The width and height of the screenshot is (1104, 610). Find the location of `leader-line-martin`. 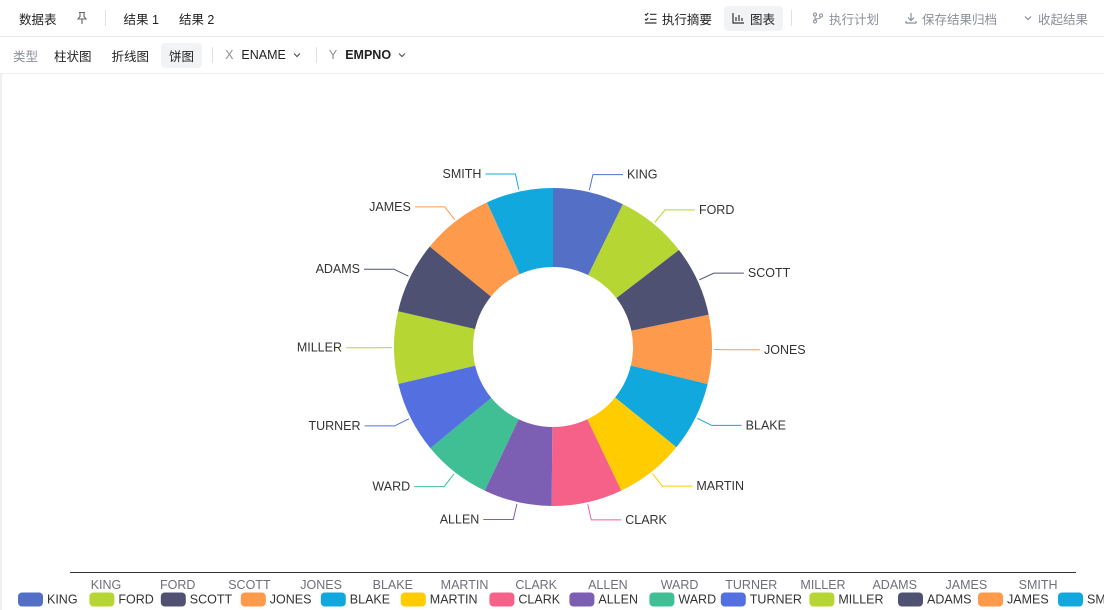

leader-line-martin is located at coordinates (672, 480).